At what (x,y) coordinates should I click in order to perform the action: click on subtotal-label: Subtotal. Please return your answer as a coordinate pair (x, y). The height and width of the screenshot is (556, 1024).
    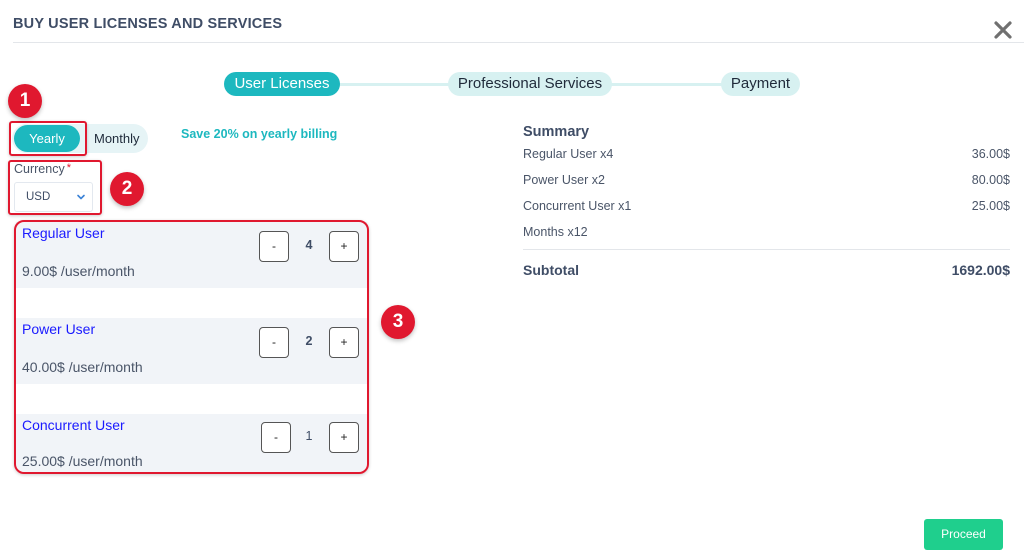
    Looking at the image, I should click on (551, 270).